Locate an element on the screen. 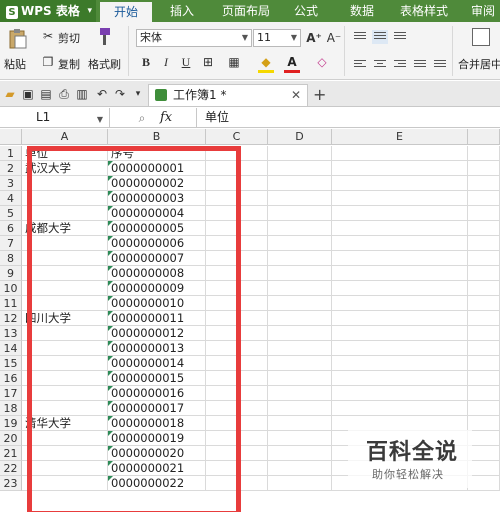  table-cell: 0000000010 is located at coordinates (157, 303).